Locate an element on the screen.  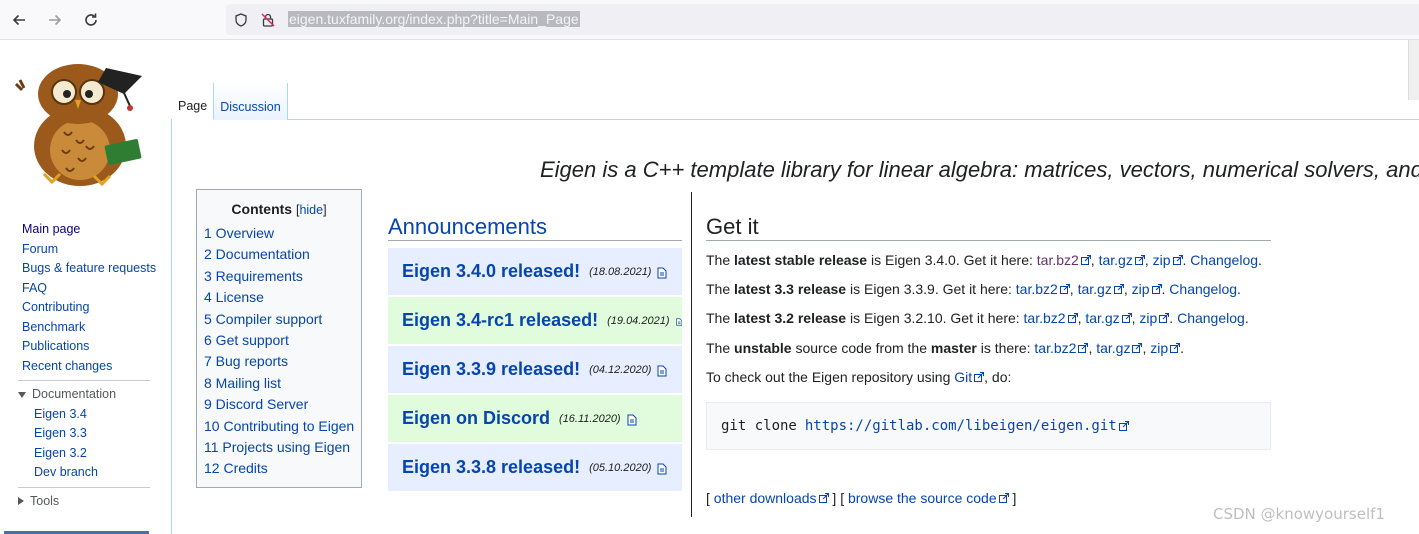
sidebar-item-eigen-32: Eigen 3.2 is located at coordinates (102, 454).